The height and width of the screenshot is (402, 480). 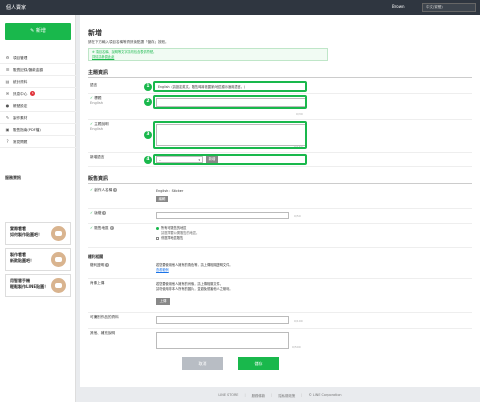 I want to click on promo-banner-howto: 實際看看 如何製作貼圖吧！, so click(x=38, y=233).